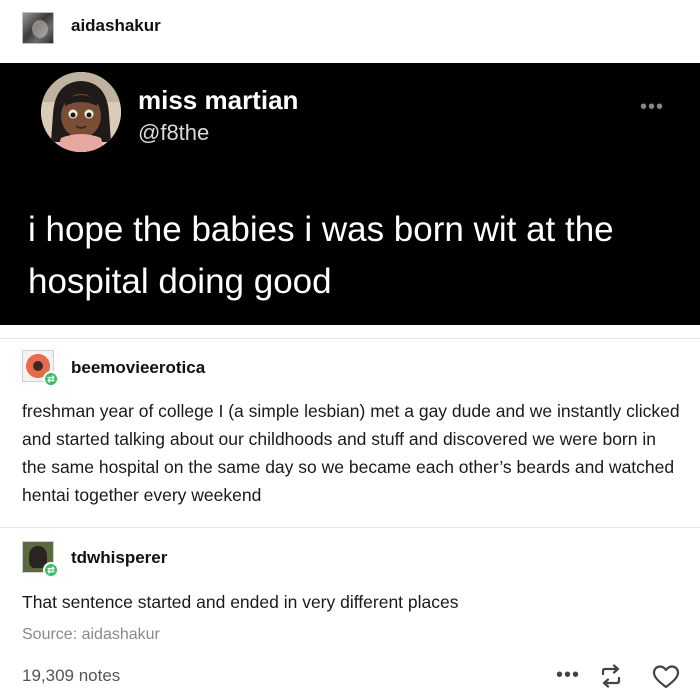  What do you see at coordinates (350, 29) in the screenshot?
I see `post-header: aidashakur` at bounding box center [350, 29].